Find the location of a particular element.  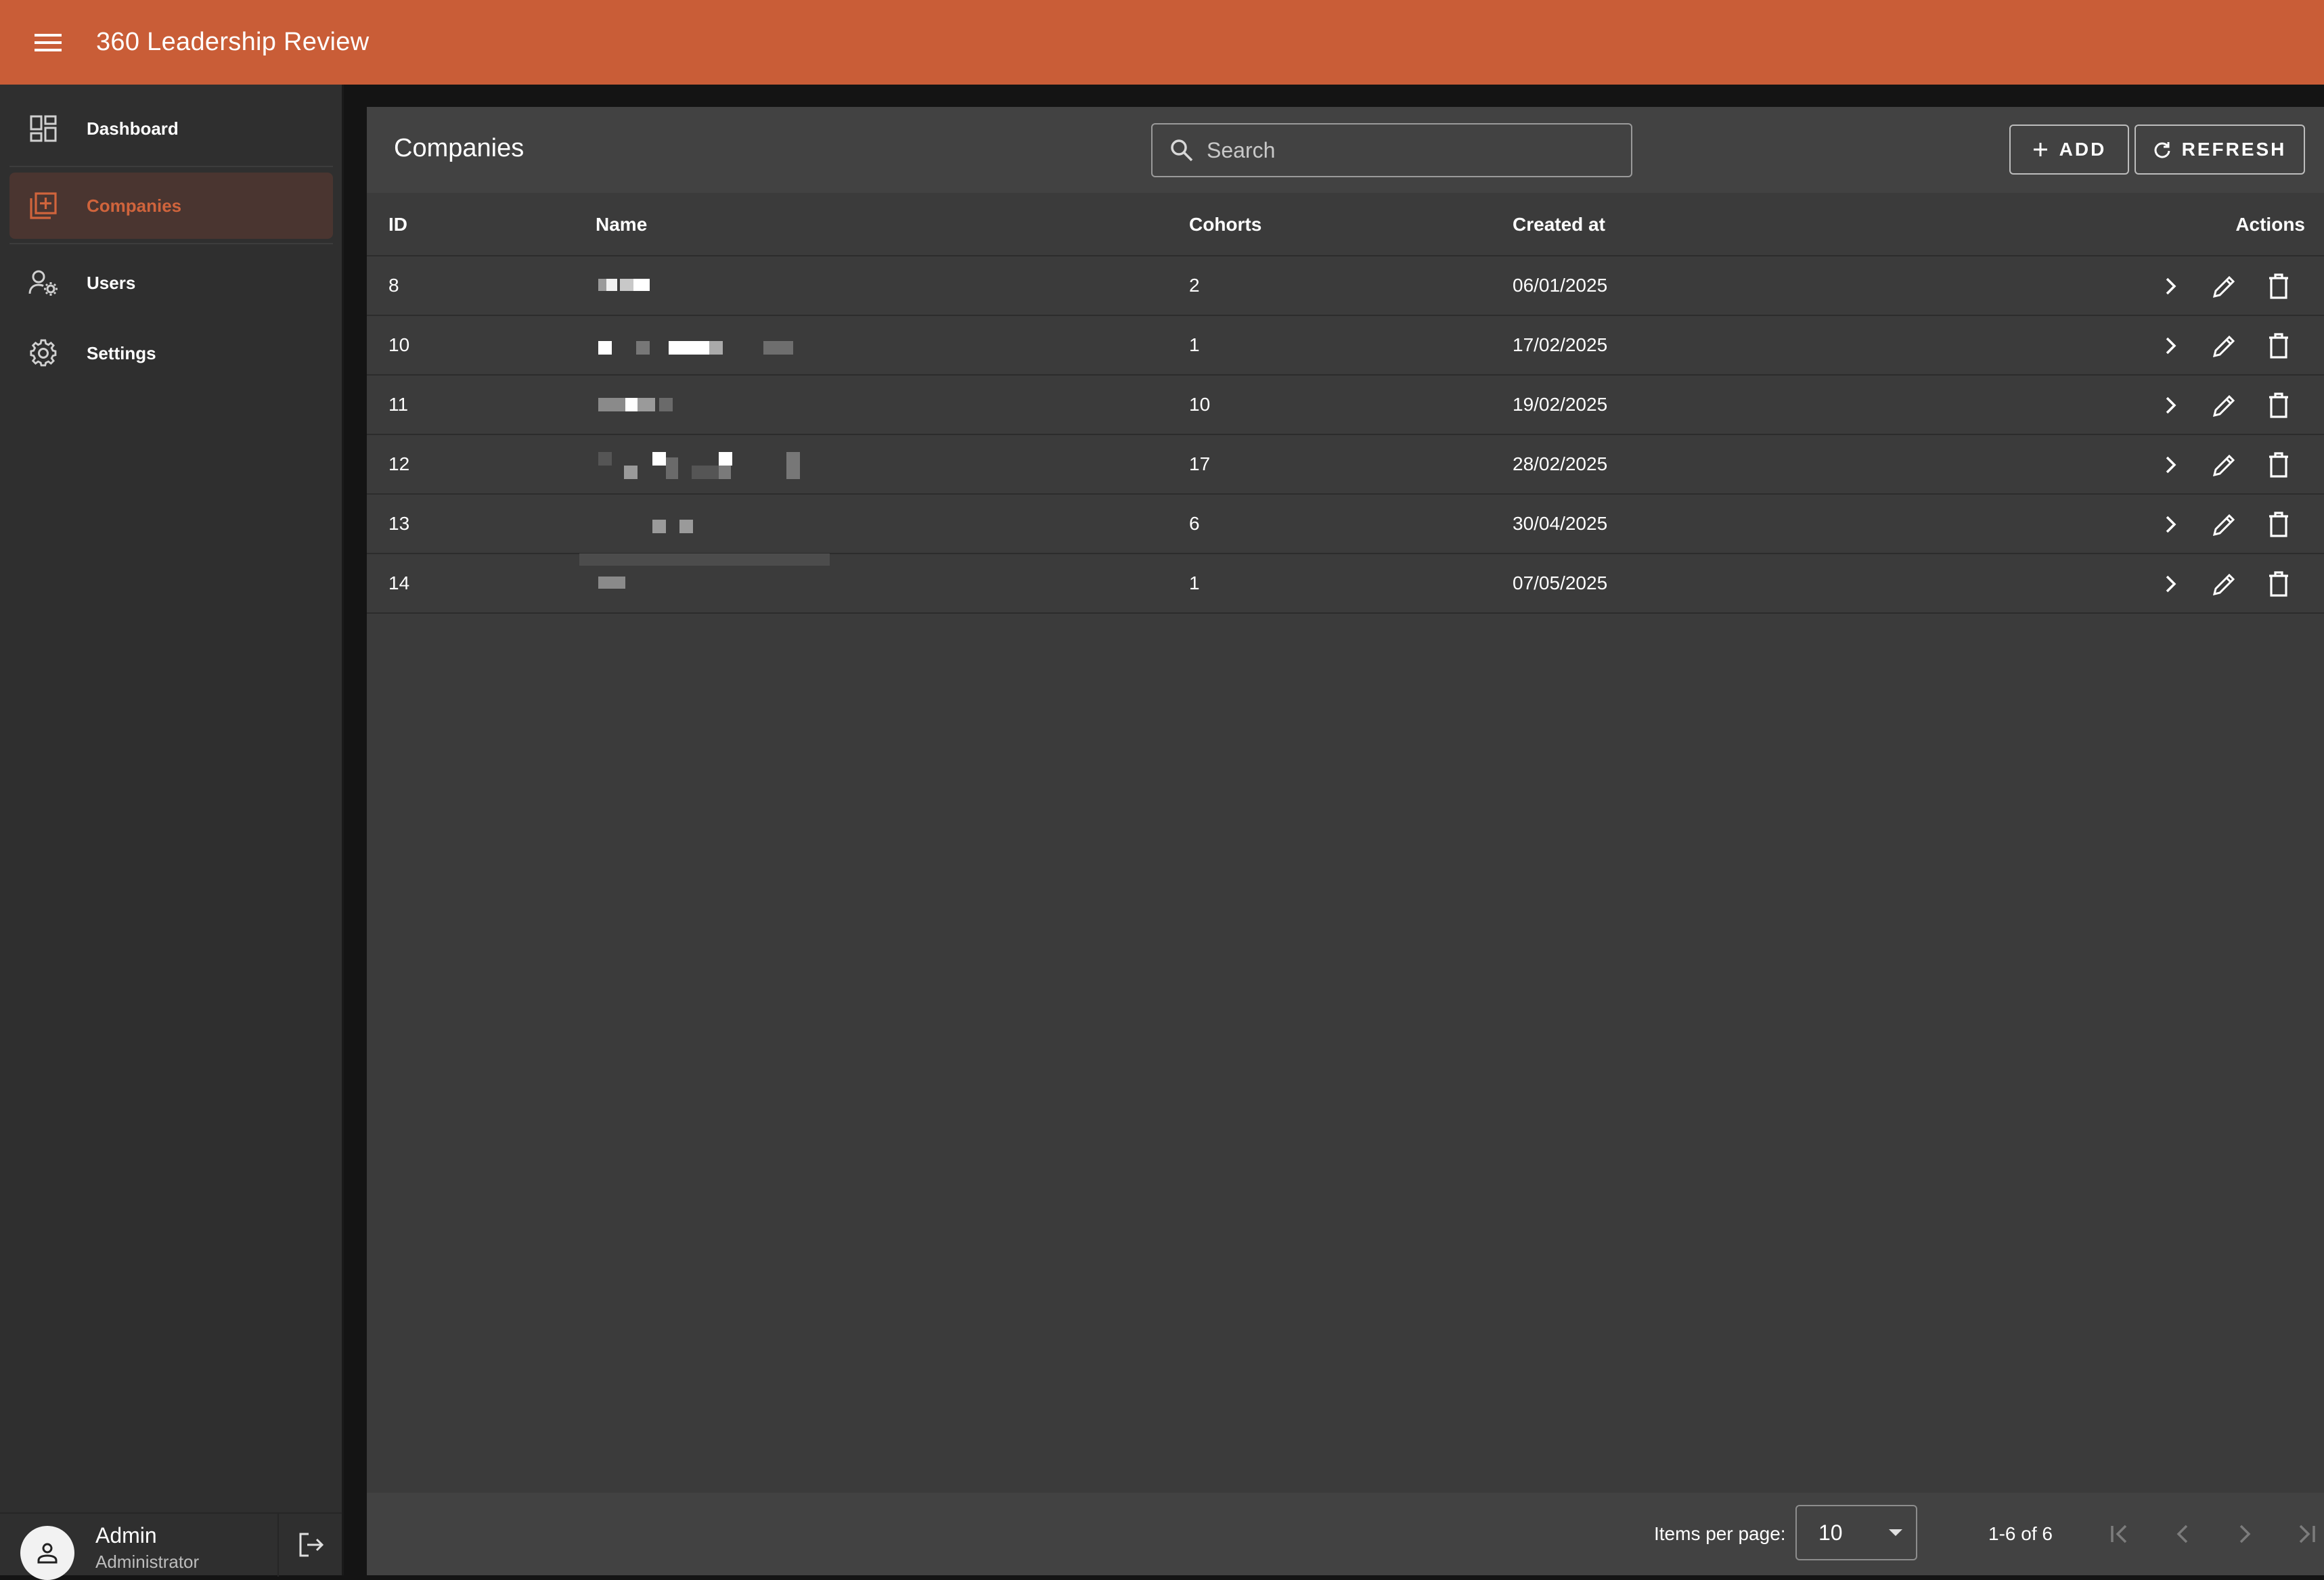

sidebar-item-label: Users is located at coordinates (111, 282).